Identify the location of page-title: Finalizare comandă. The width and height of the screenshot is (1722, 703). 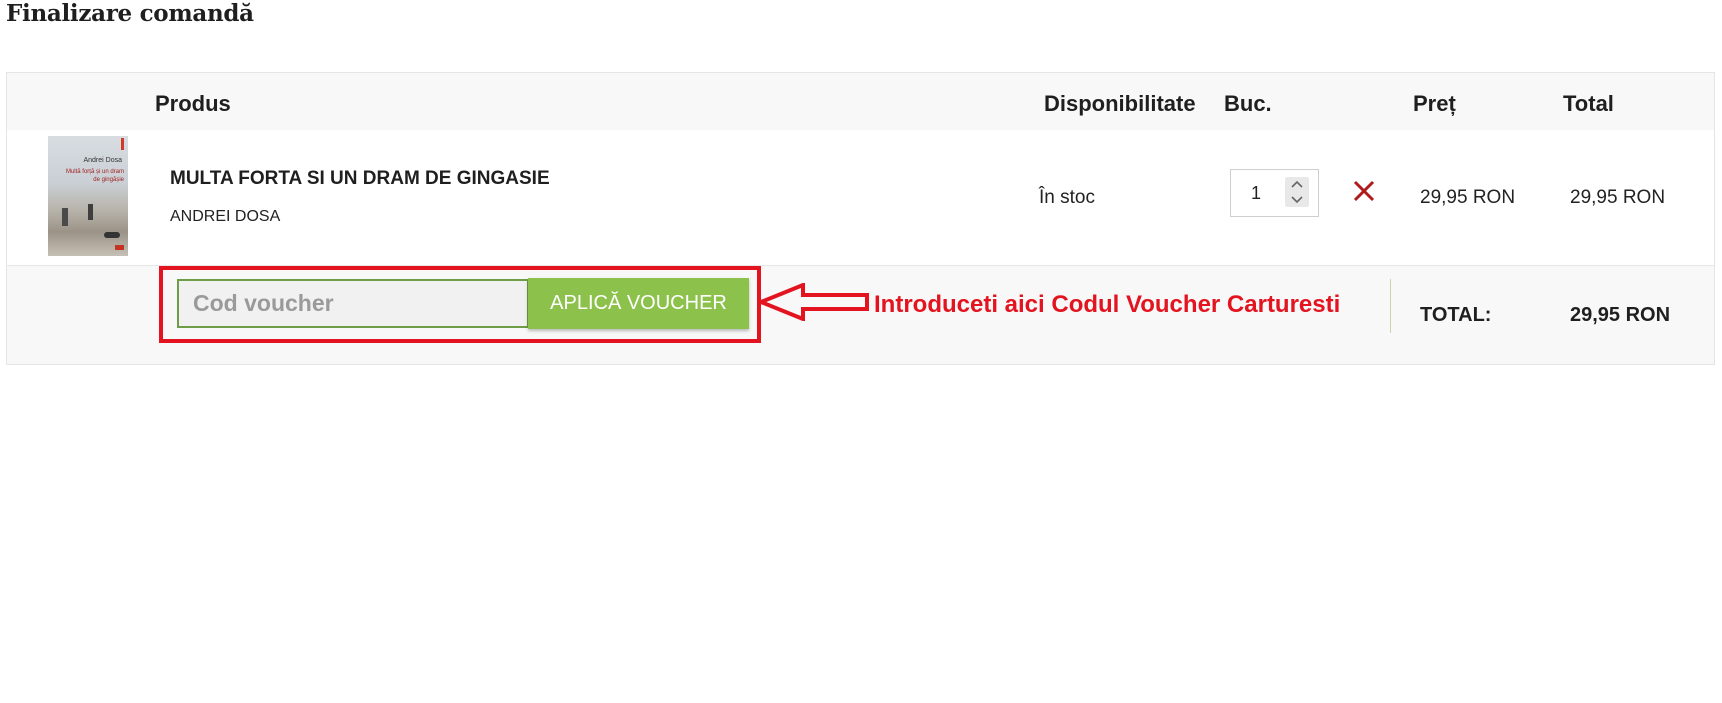
(130, 13).